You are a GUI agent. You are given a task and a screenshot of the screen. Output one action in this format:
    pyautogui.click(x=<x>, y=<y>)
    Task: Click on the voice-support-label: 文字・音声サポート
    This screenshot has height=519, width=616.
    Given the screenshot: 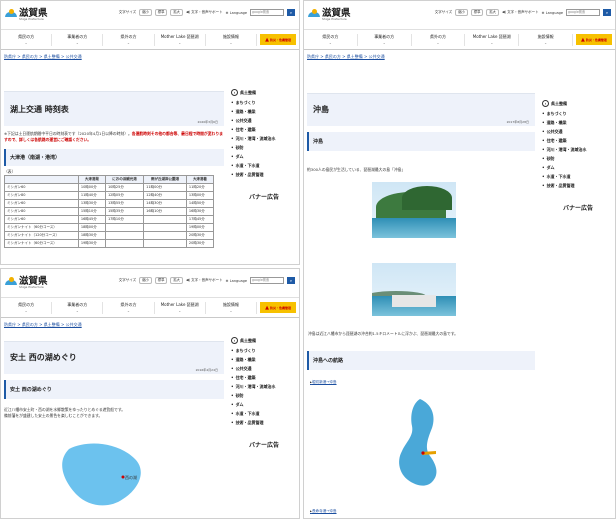 What is the action you would take?
    pyautogui.click(x=523, y=12)
    